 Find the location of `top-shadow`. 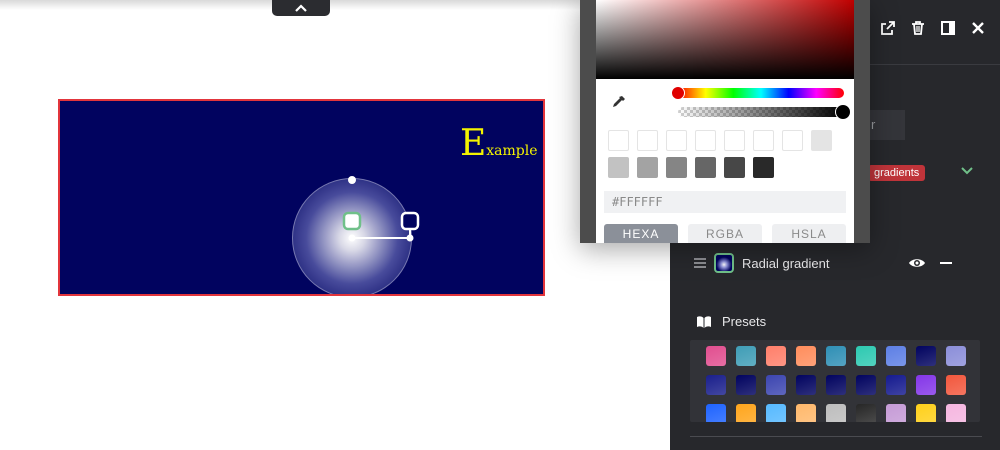

top-shadow is located at coordinates (340, 5).